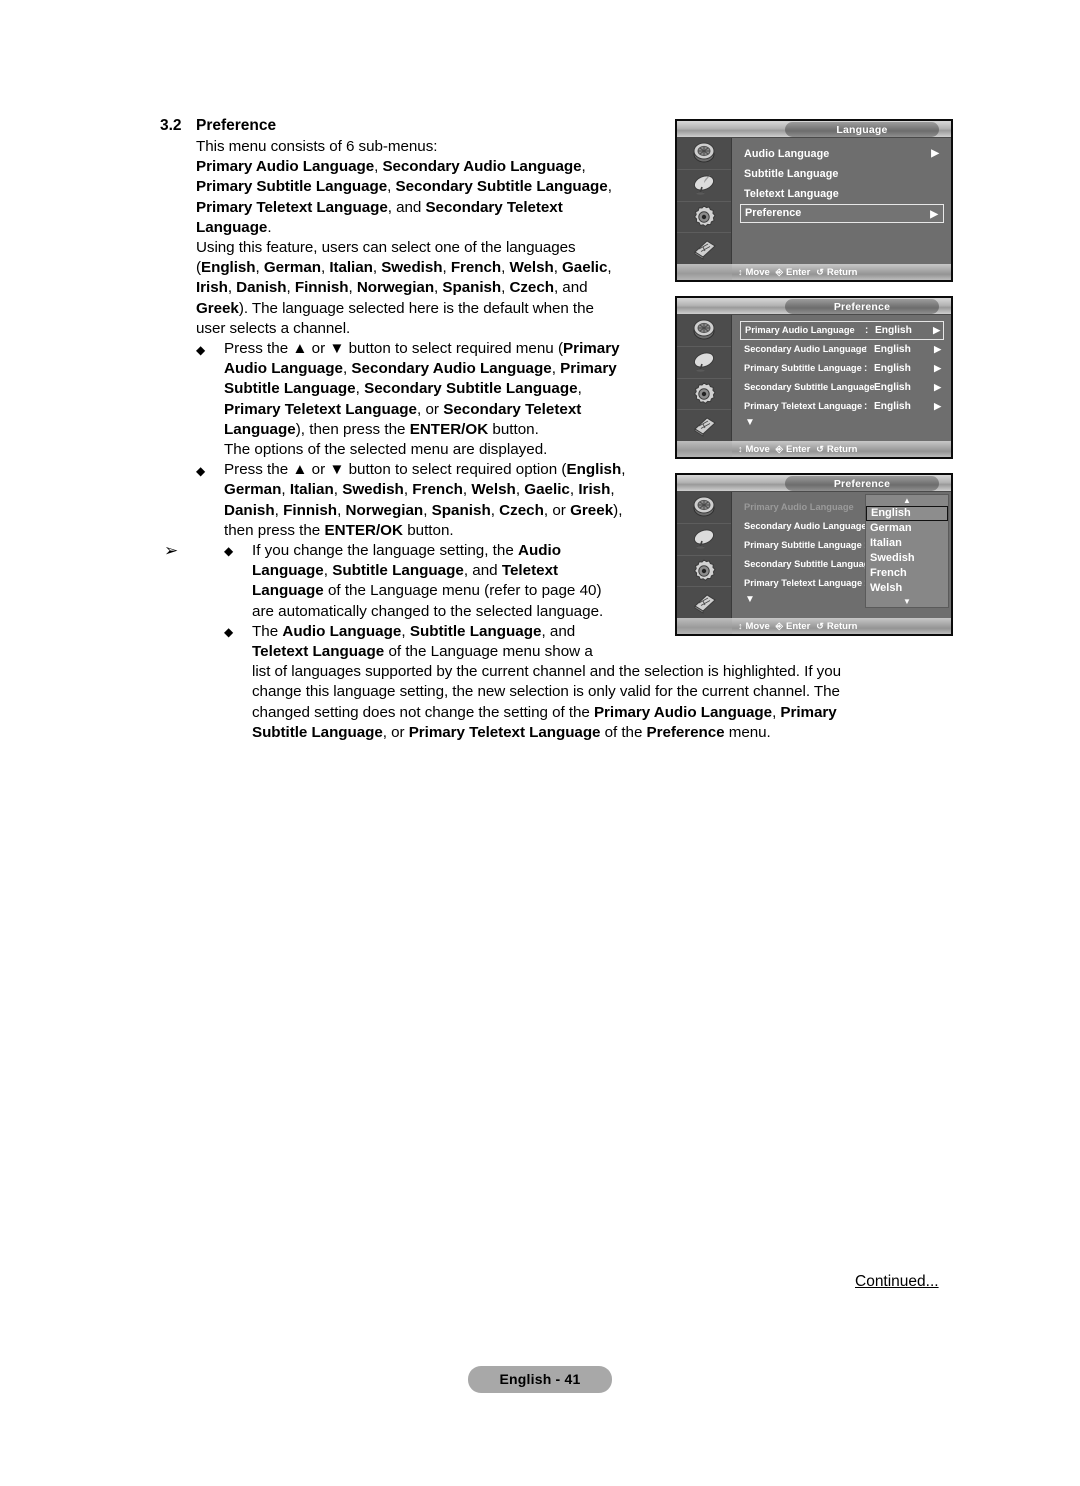 Image resolution: width=1080 pixels, height=1486 pixels. I want to click on sep: ,, so click(583, 167).